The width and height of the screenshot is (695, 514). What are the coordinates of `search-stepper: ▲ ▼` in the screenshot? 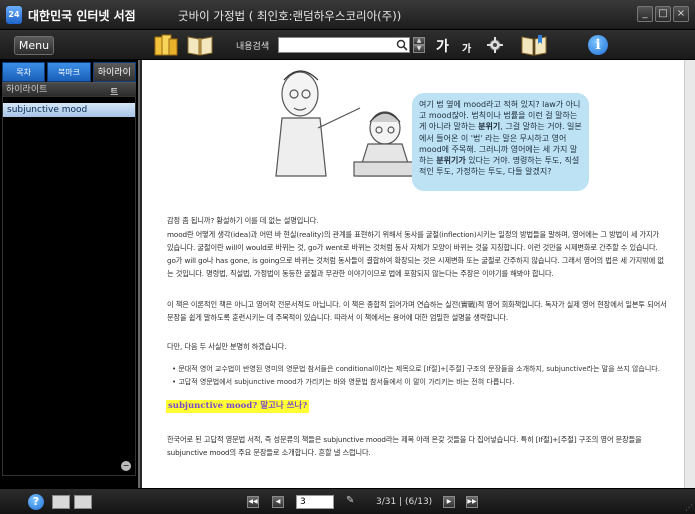 It's located at (419, 45).